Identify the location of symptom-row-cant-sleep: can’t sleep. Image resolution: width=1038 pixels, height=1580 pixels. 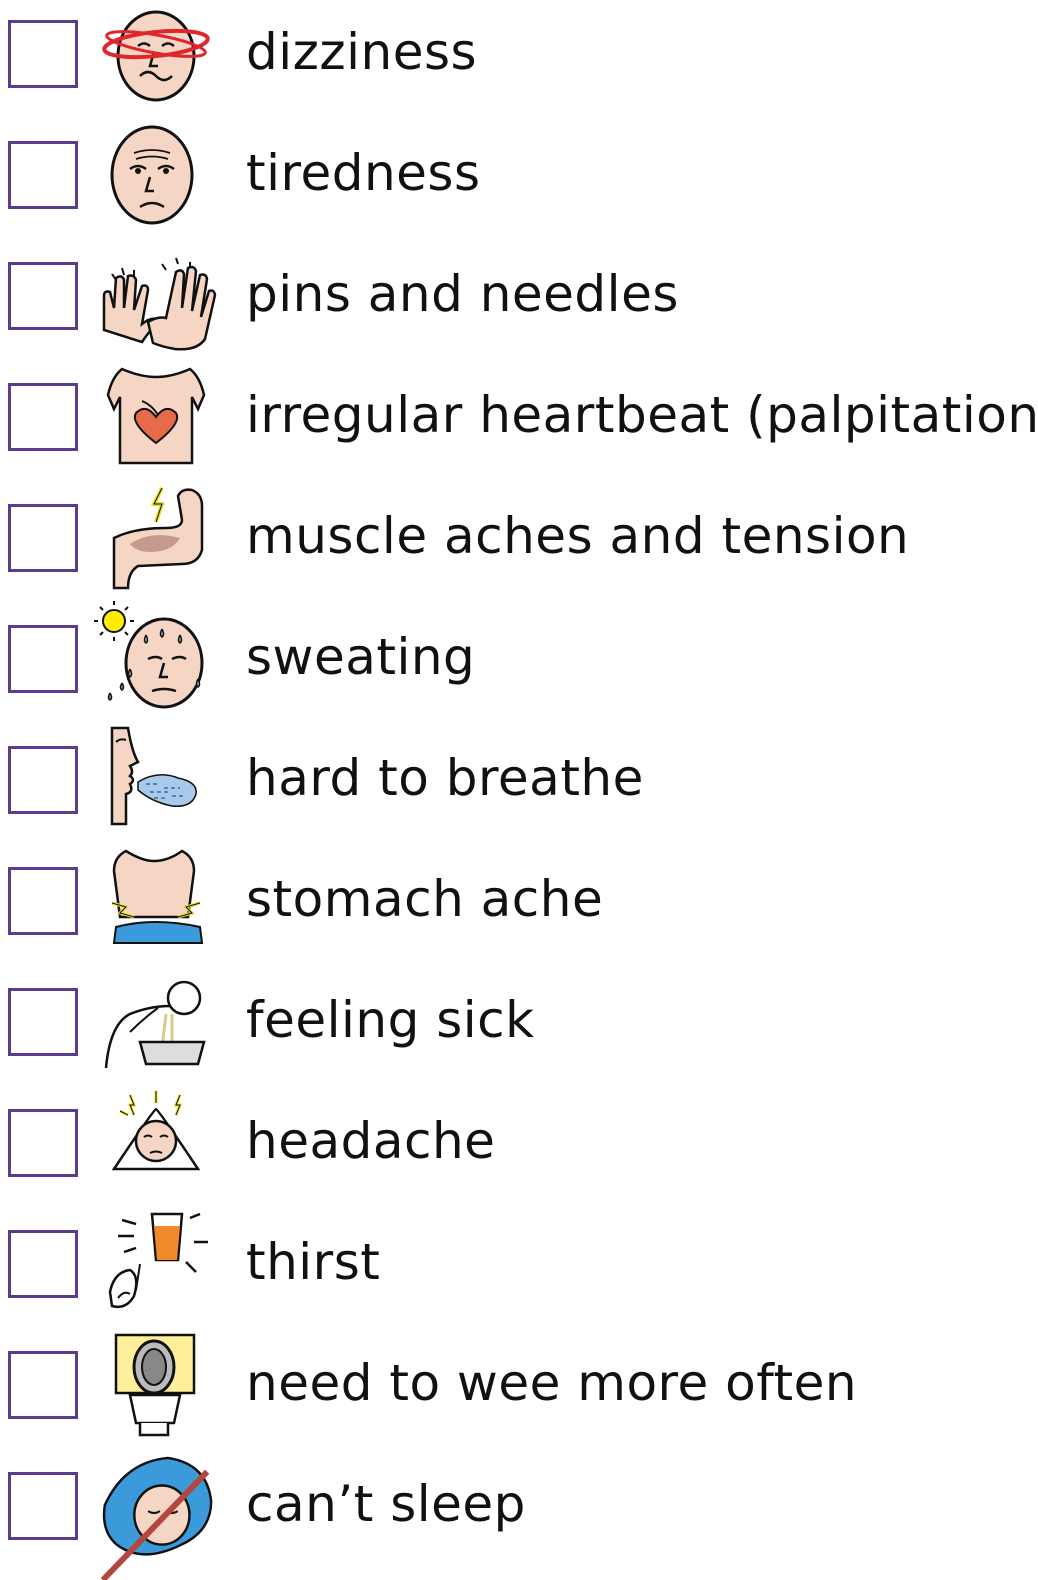
(519, 1516).